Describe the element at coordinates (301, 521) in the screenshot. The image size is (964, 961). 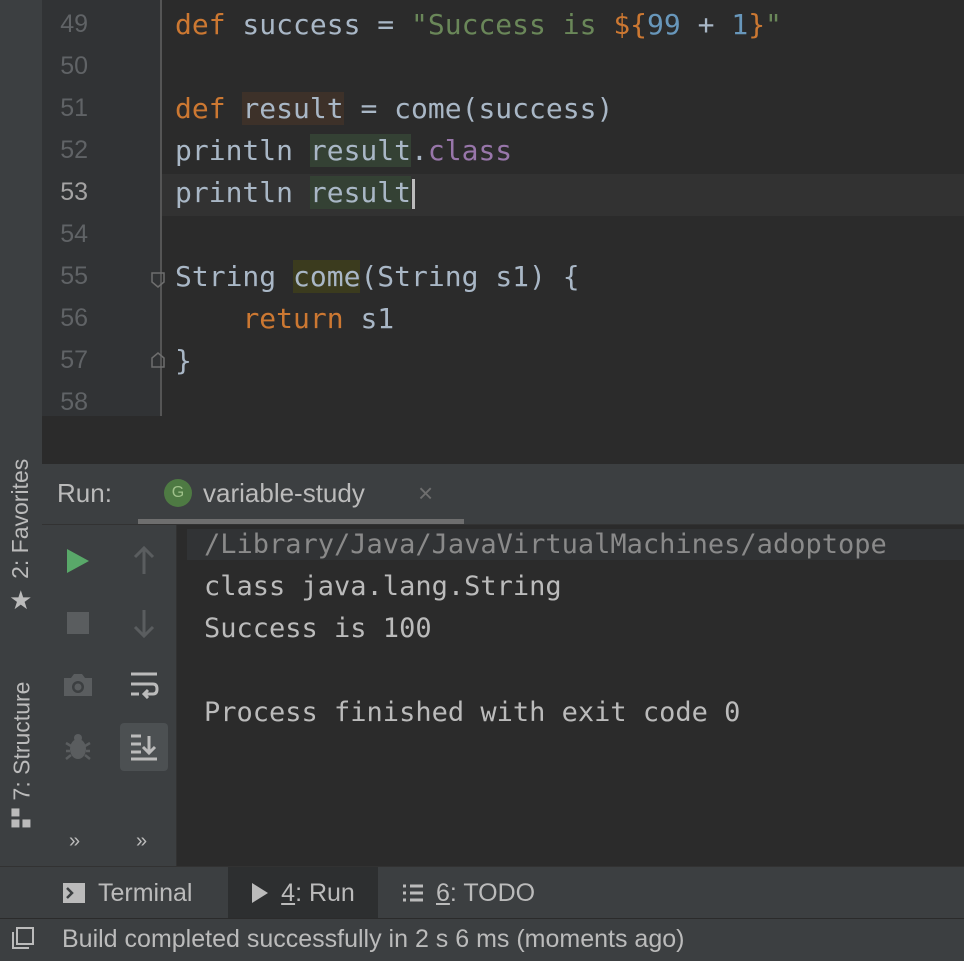
I see `active-tab-indicator` at that location.